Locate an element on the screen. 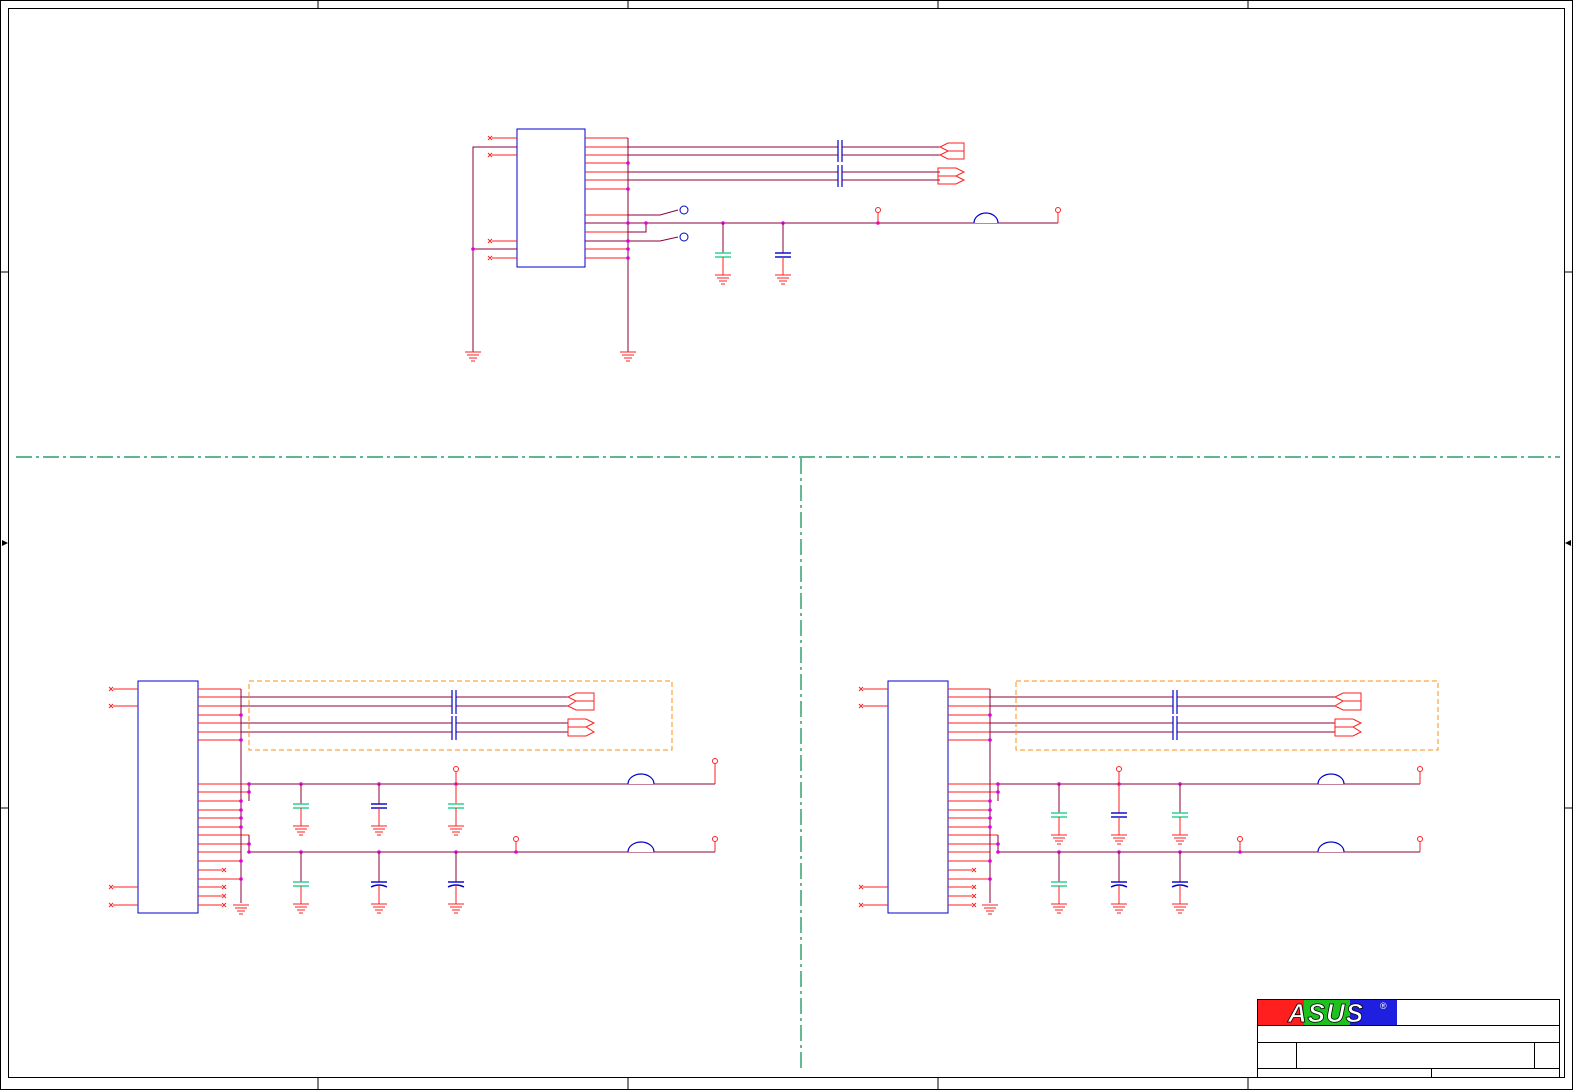  brand-logo-text: ASUS is located at coordinates (1325, 1013).